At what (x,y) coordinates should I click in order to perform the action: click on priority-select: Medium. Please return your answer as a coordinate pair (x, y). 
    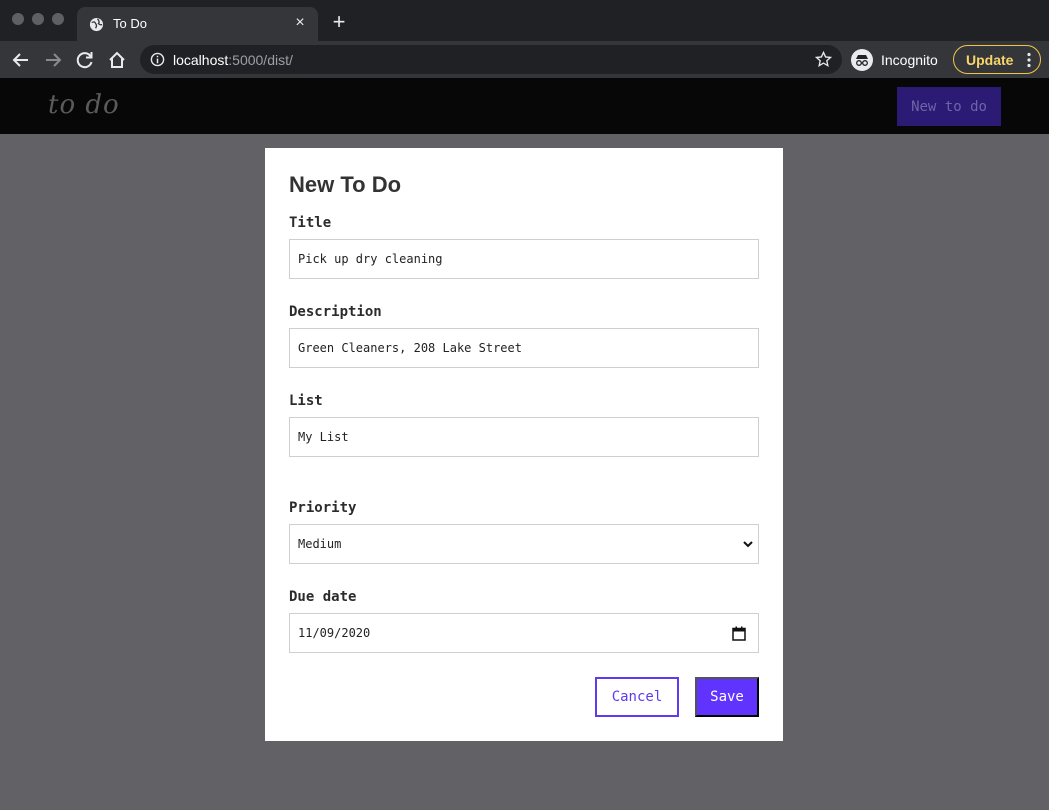
    Looking at the image, I should click on (524, 544).